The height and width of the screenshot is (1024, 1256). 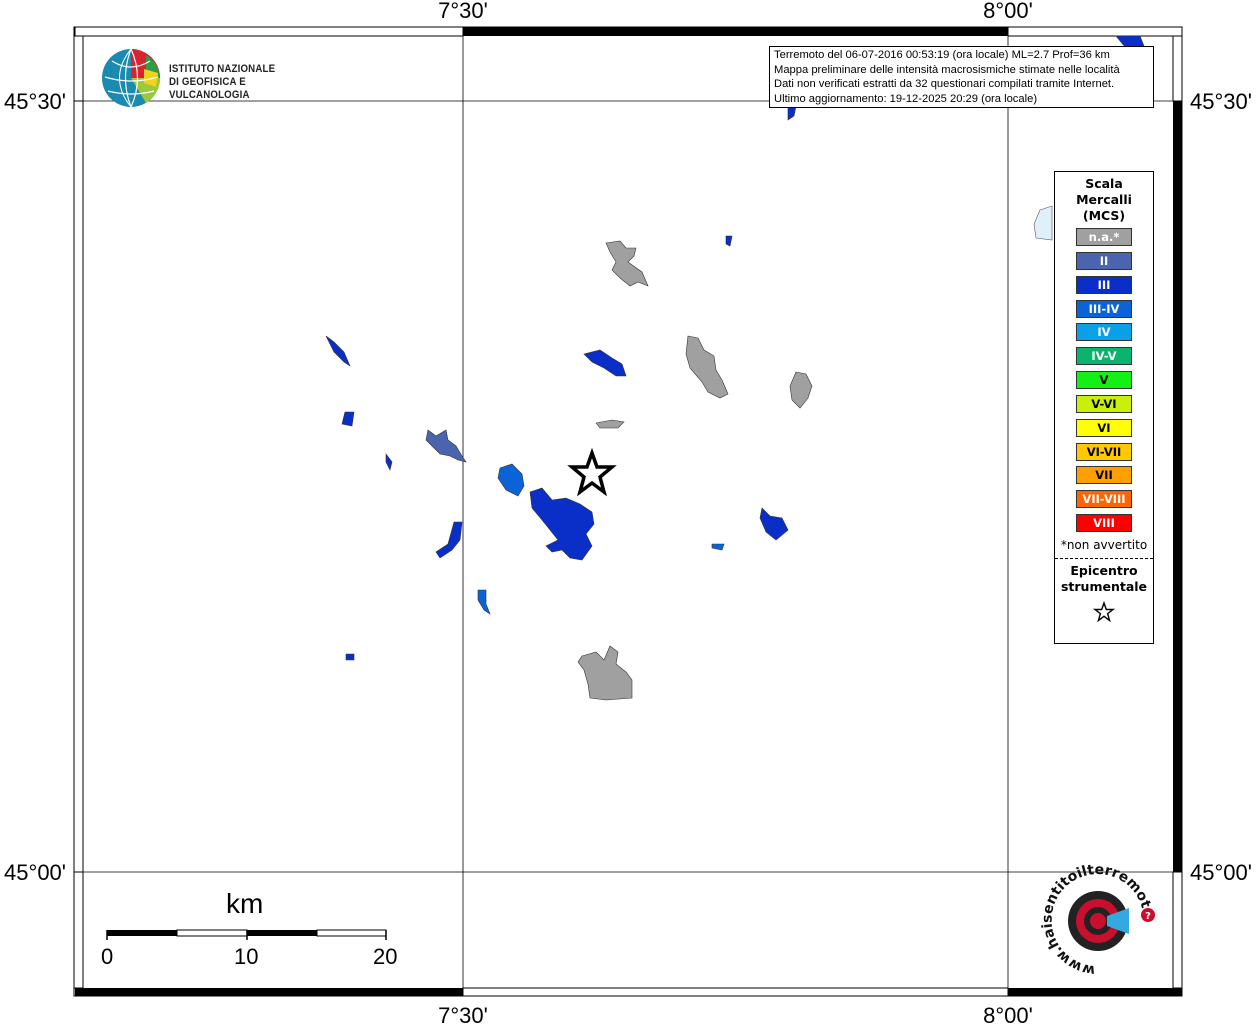 I want to click on lon-label-bottom-1: 7°30', so click(x=463, y=1013).